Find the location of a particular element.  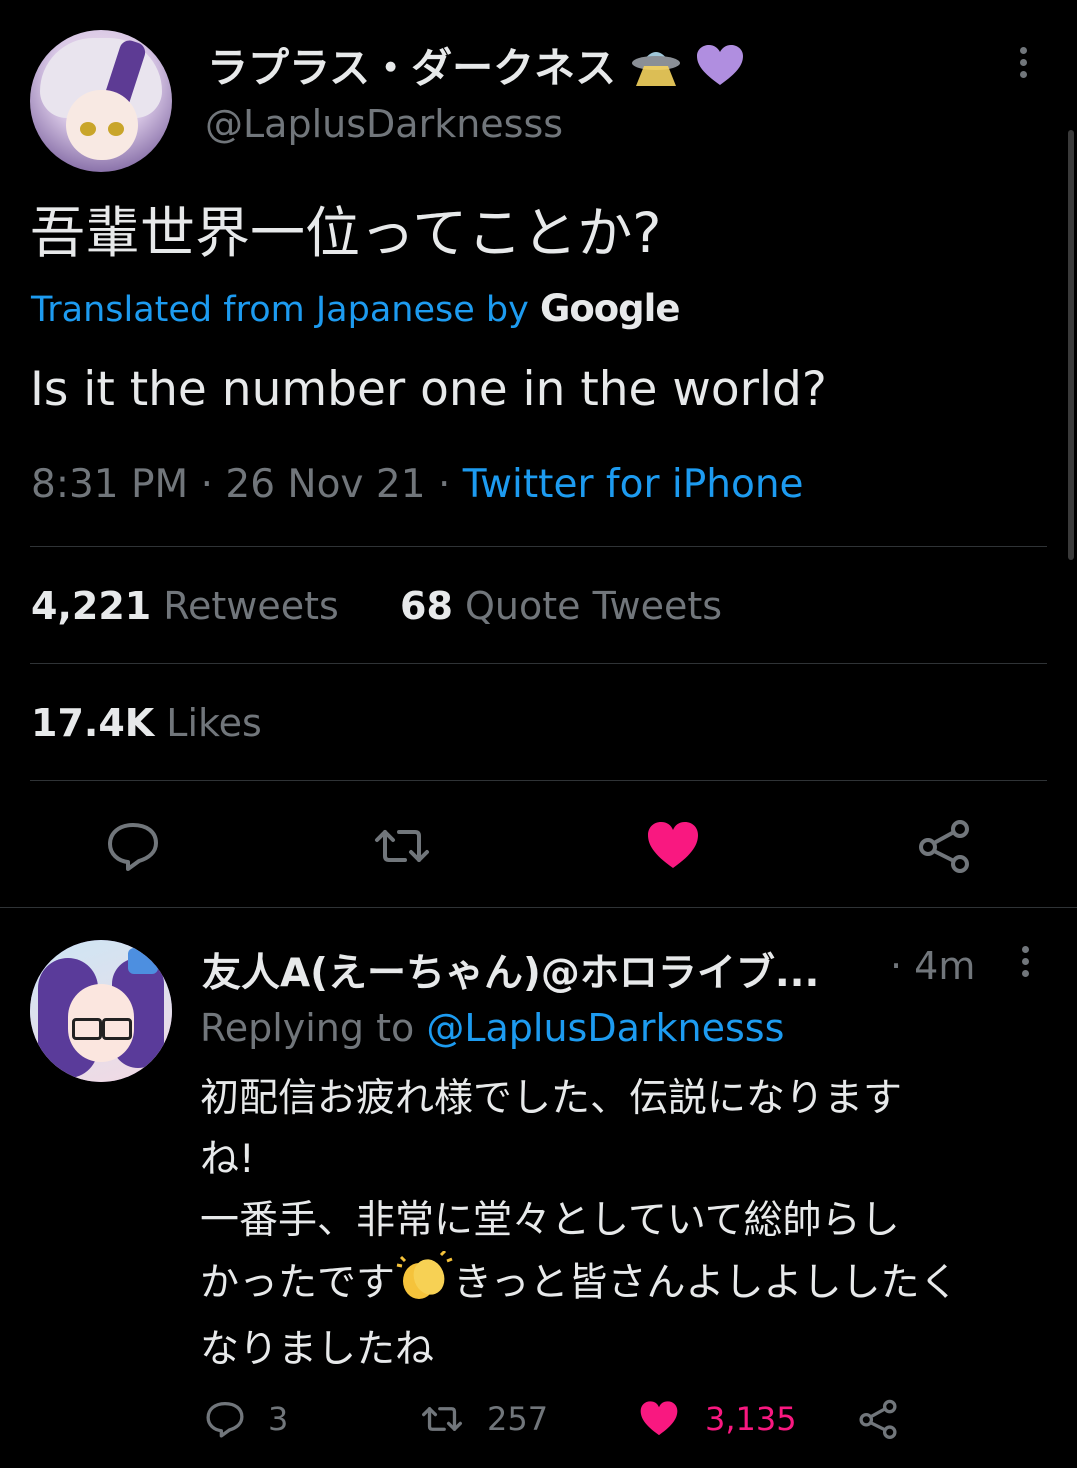

translation-attribution: Translated from Japanese by Google is located at coordinates (355, 308).